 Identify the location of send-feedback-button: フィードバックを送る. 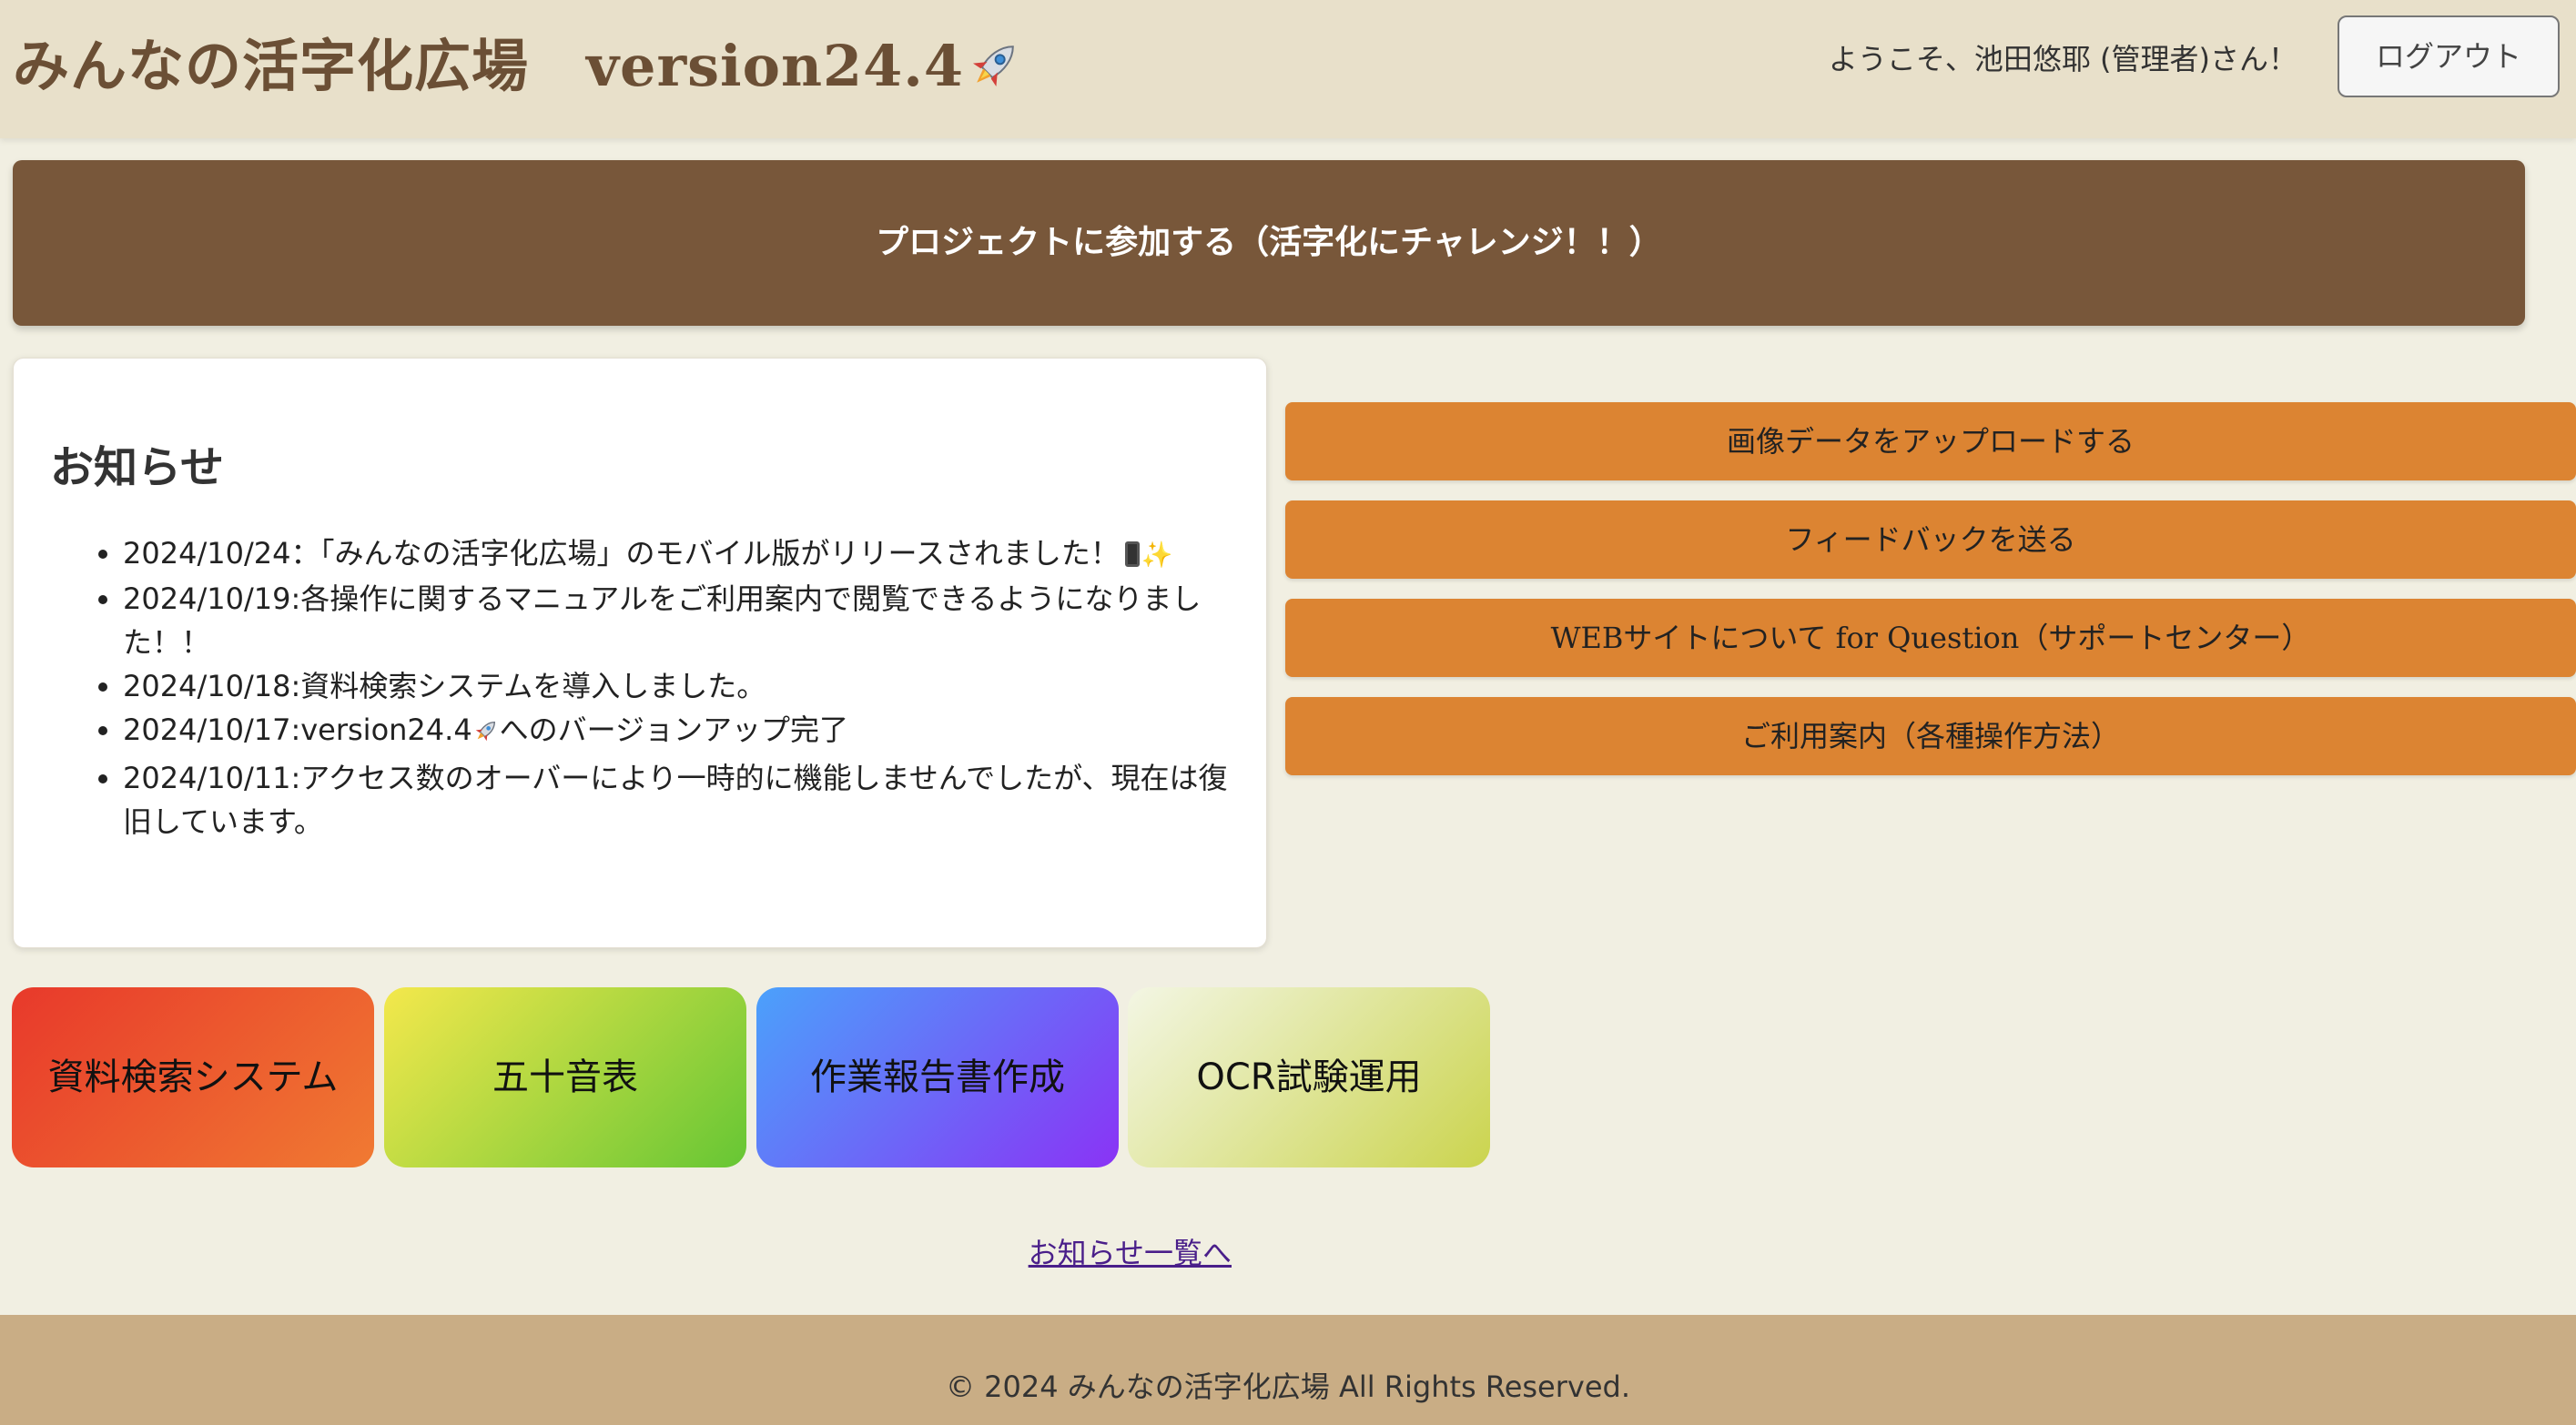
(1930, 539).